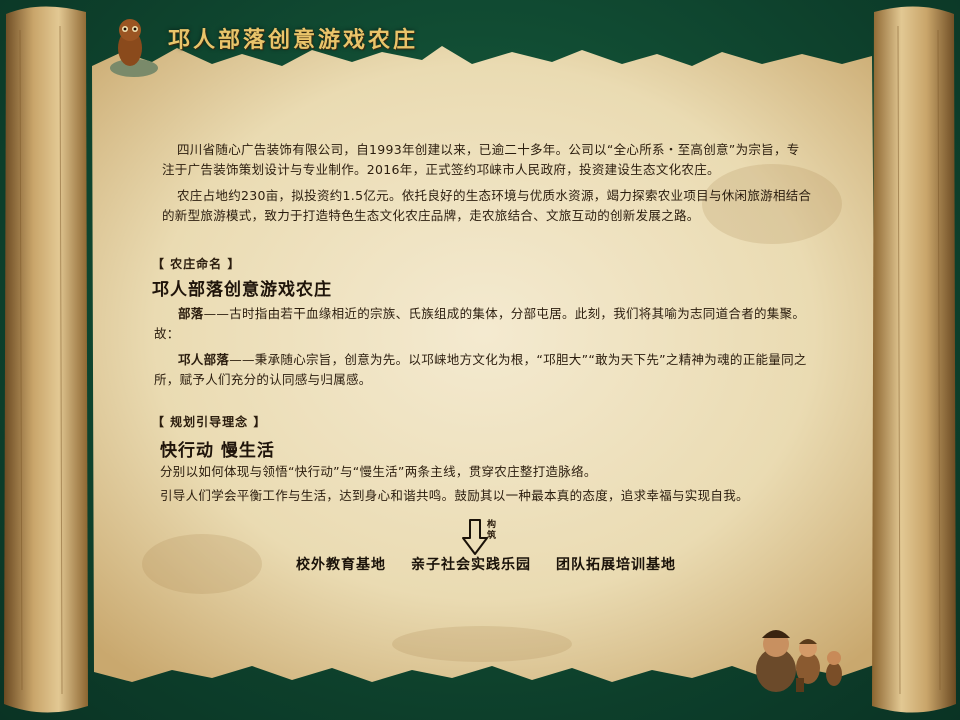 Image resolution: width=960 pixels, height=720 pixels. Describe the element at coordinates (242, 290) in the screenshot. I see `section-heading-naming: 邛人部落创意游戏农庄` at that location.